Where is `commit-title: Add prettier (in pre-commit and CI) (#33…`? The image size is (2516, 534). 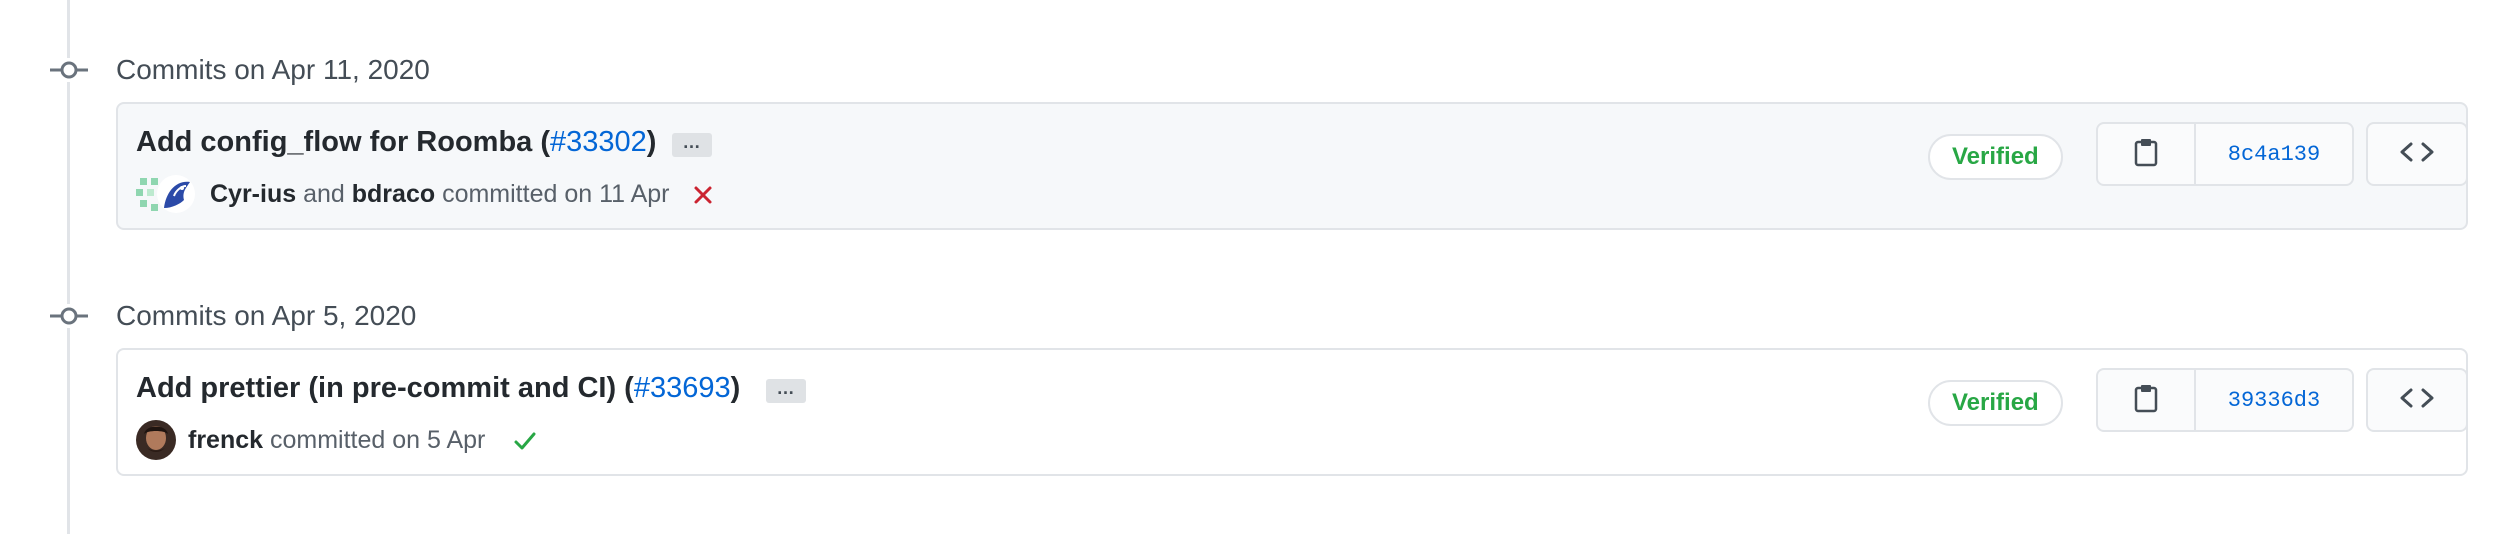 commit-title: Add prettier (in pre-commit and CI) (#33… is located at coordinates (438, 388).